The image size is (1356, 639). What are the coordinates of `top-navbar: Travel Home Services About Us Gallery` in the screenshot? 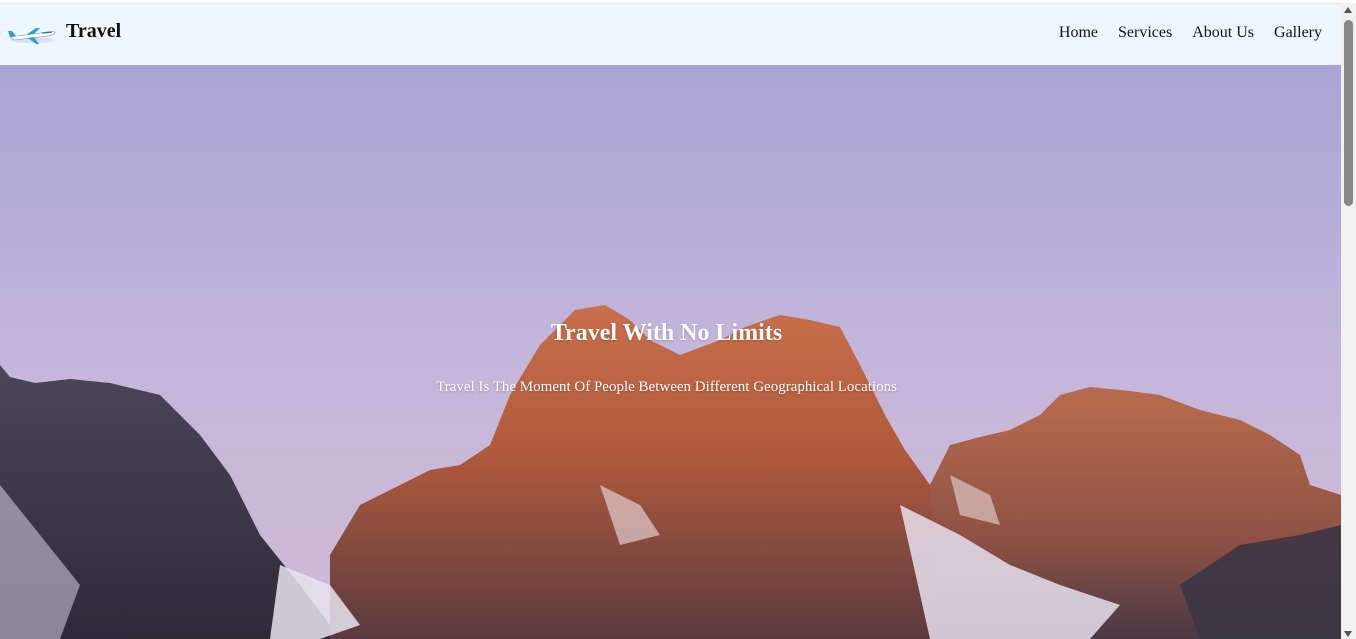 It's located at (670, 34).